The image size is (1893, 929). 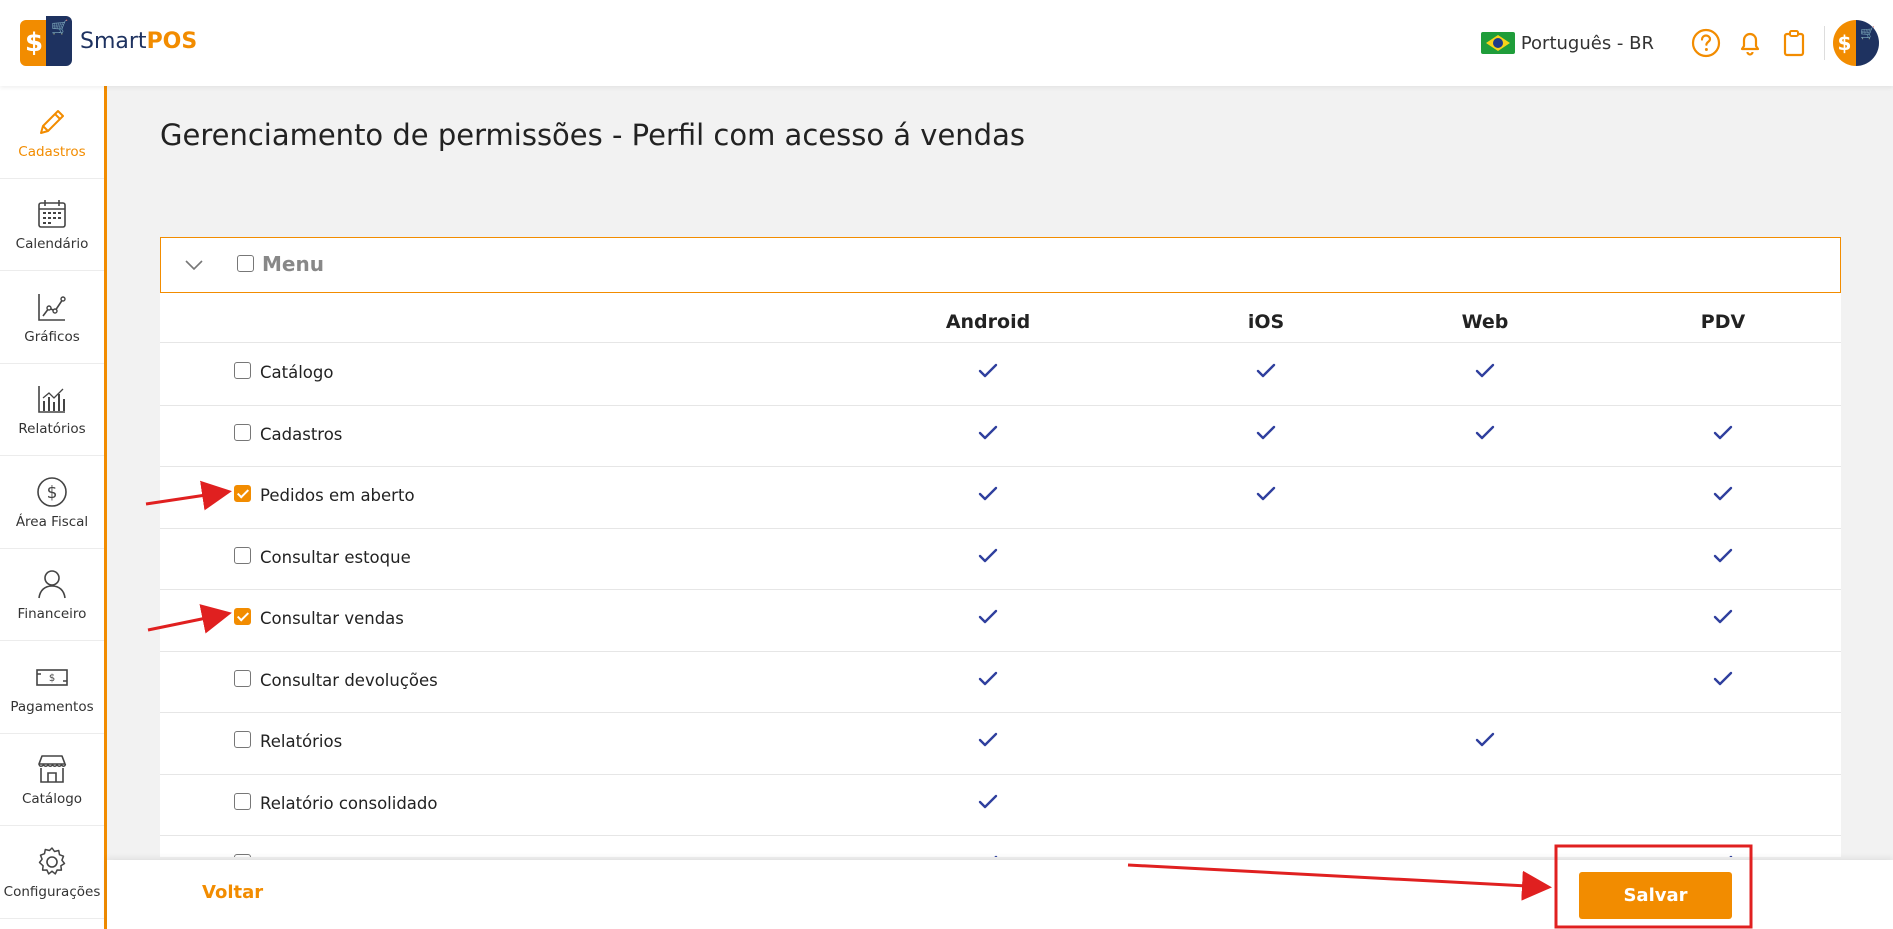 What do you see at coordinates (1750, 43) in the screenshot?
I see `bell-icon` at bounding box center [1750, 43].